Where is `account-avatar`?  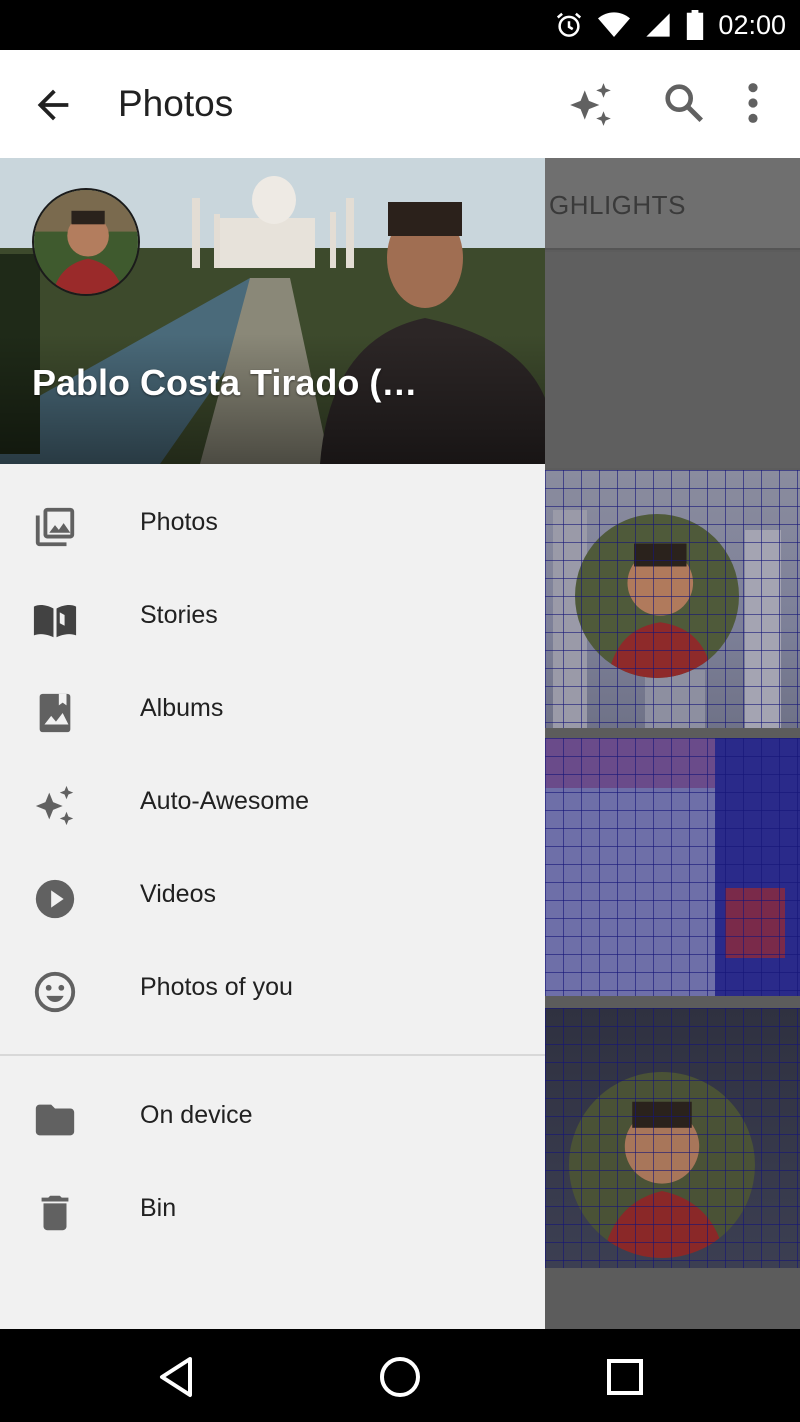
account-avatar is located at coordinates (86, 242).